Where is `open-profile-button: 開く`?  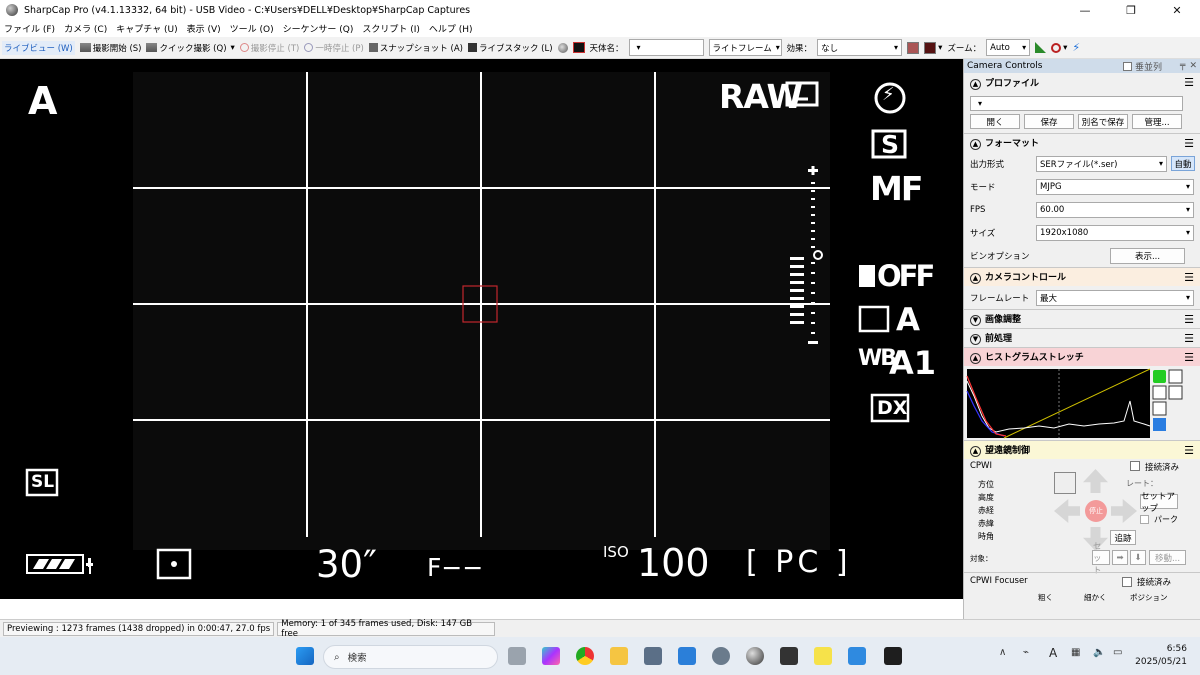
open-profile-button: 開く is located at coordinates (995, 121).